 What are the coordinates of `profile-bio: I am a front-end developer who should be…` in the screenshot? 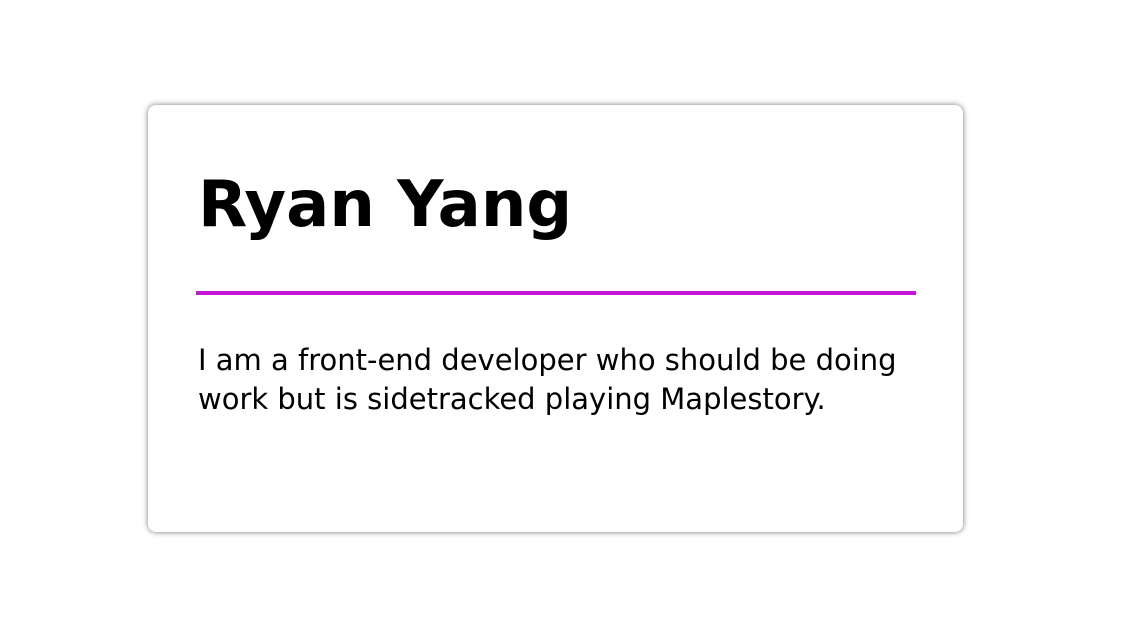 It's located at (547, 379).